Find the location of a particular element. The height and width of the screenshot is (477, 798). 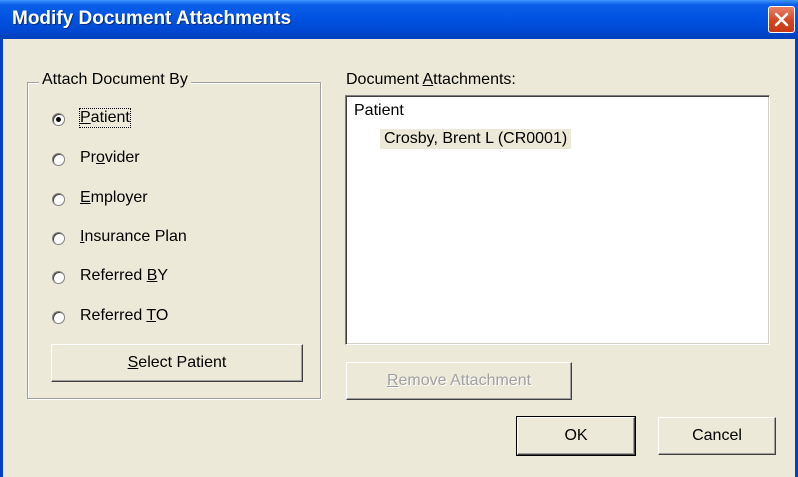

radio-insurance-plan-label: Insurance Plan is located at coordinates (133, 237).